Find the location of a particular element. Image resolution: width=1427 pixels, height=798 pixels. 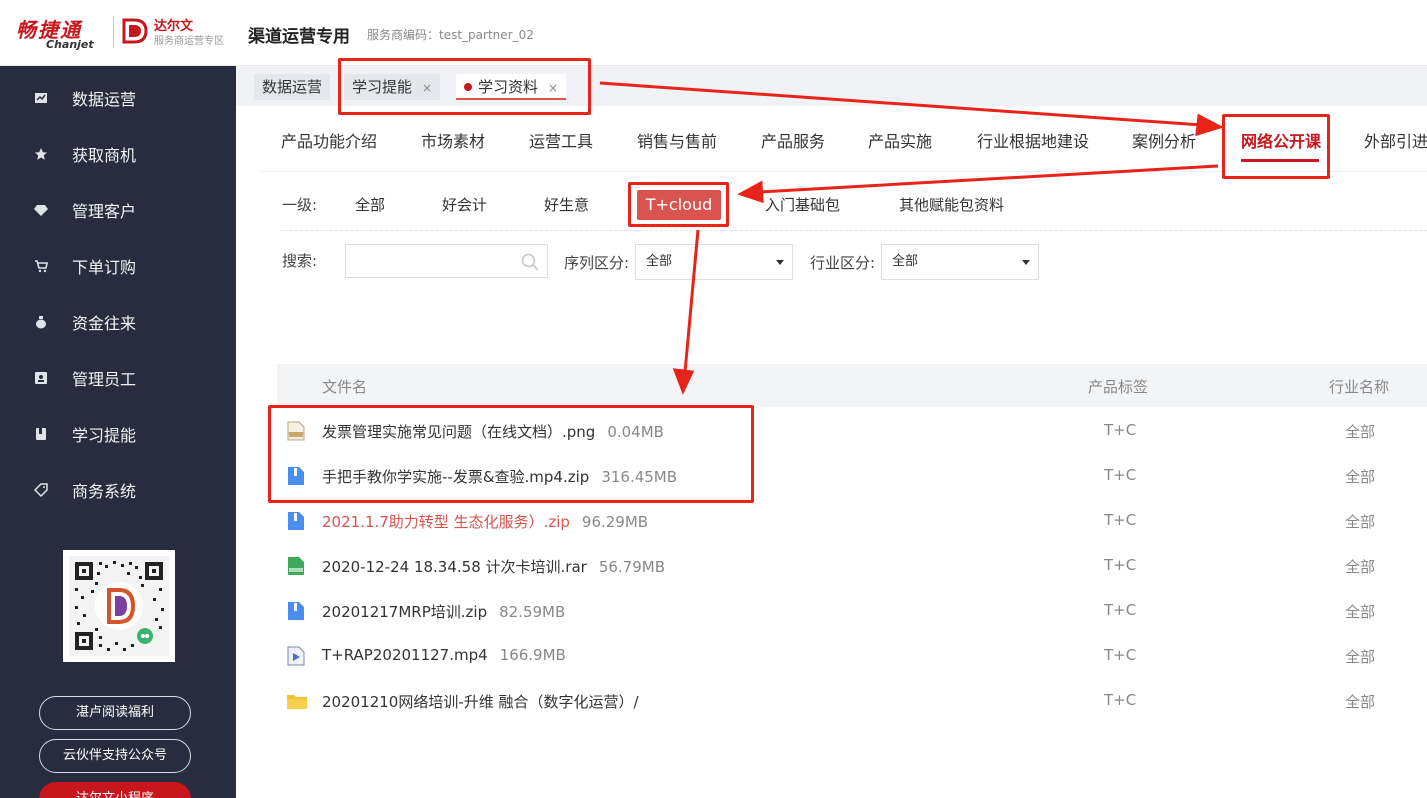

file-size: 82.59MB is located at coordinates (532, 612).